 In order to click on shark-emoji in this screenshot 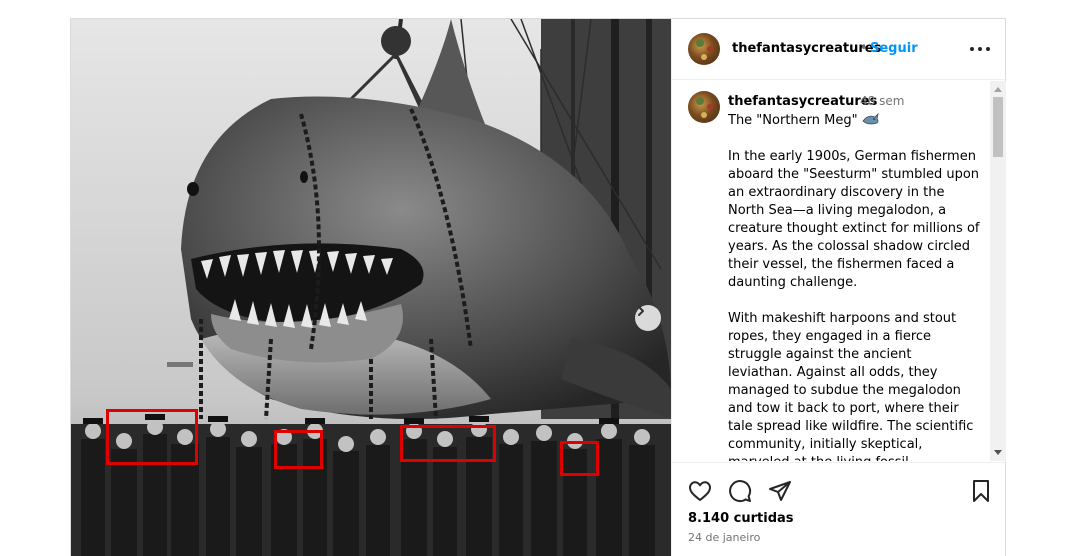, I will do `click(870, 118)`.